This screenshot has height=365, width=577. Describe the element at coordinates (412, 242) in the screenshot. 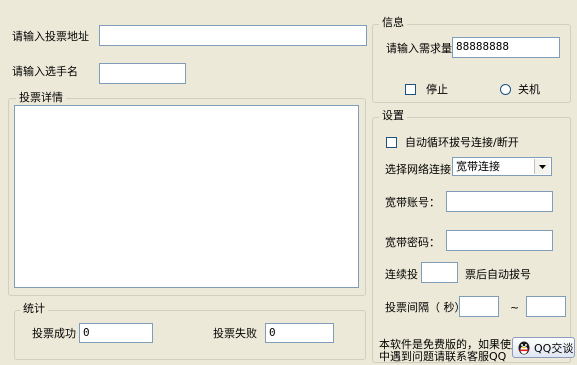

I see `password-label: 宽带密码：` at that location.